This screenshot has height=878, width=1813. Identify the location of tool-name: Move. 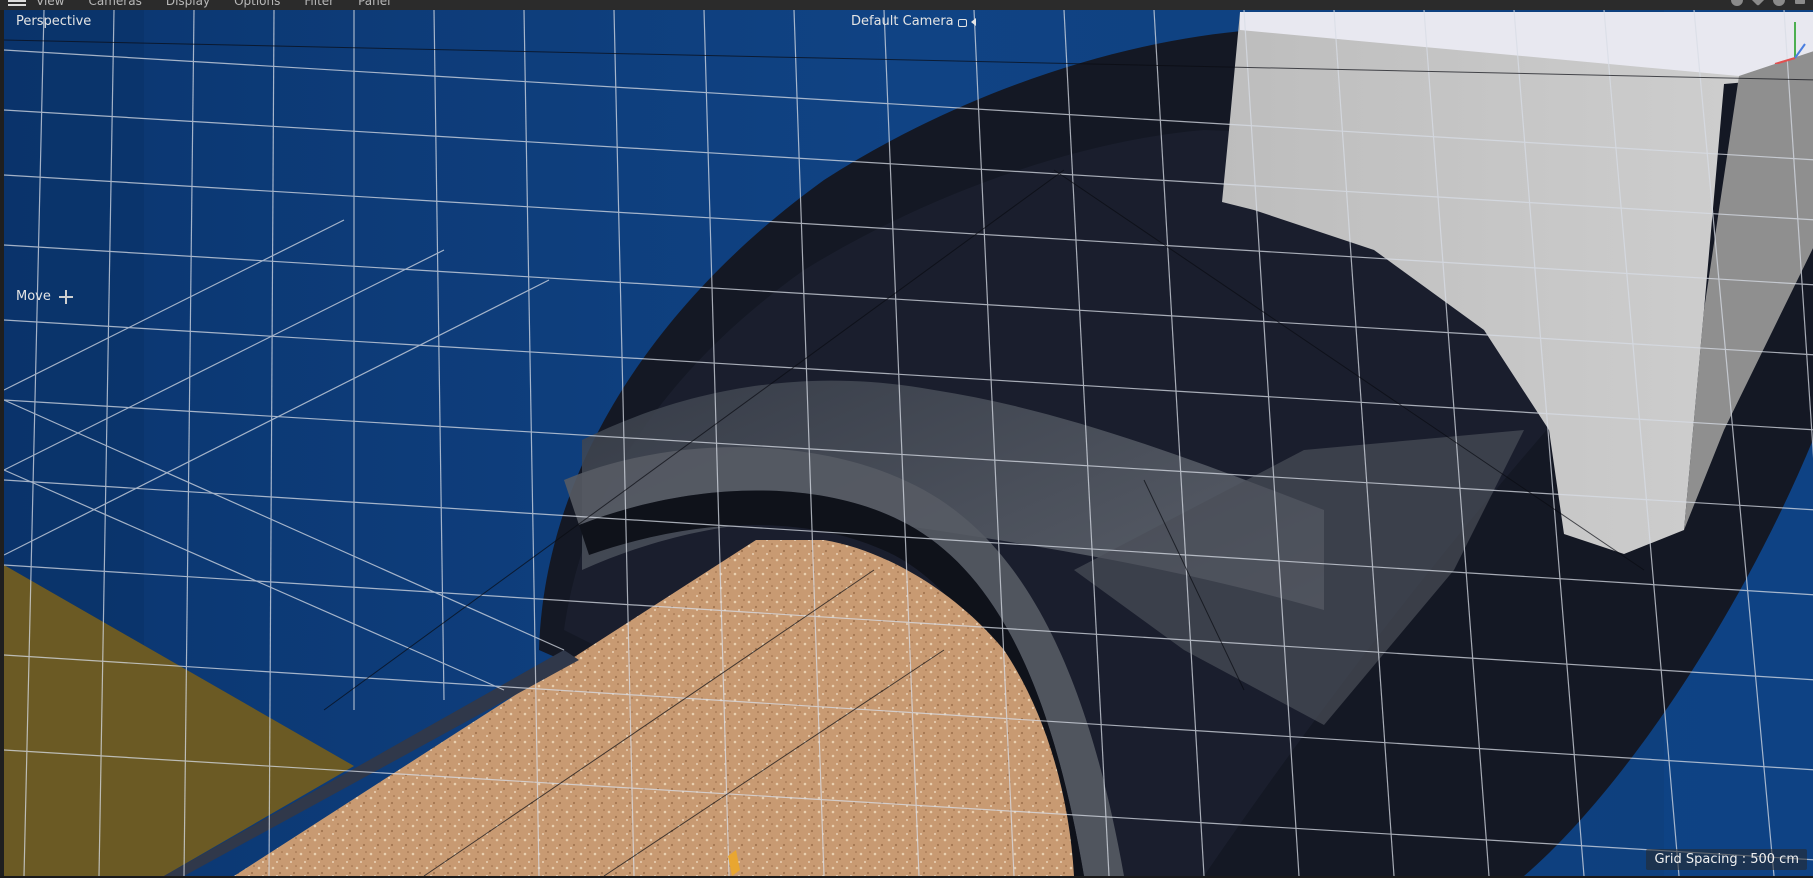
(33, 296).